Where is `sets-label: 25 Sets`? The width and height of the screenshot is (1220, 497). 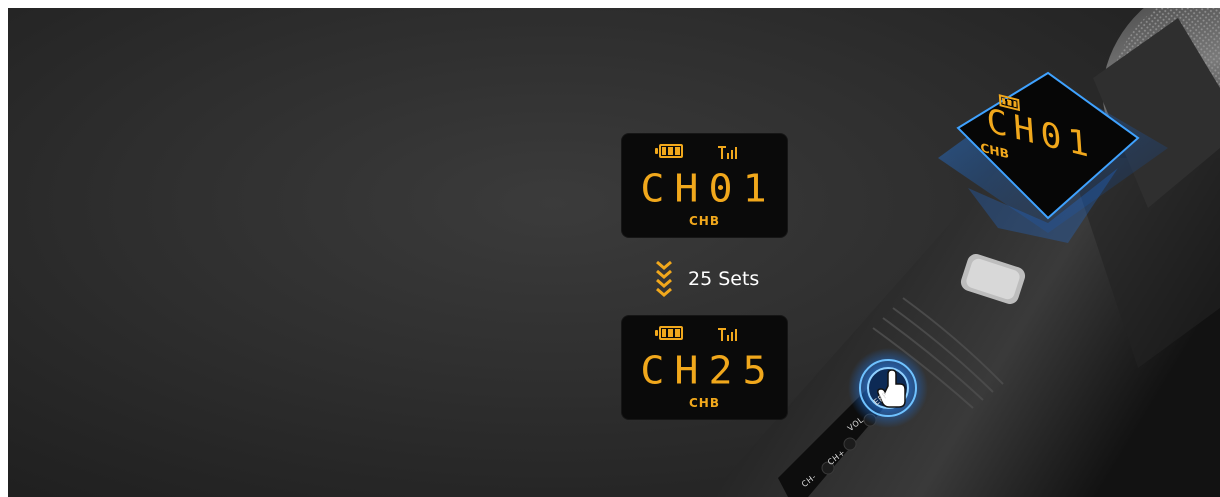 sets-label: 25 Sets is located at coordinates (724, 279).